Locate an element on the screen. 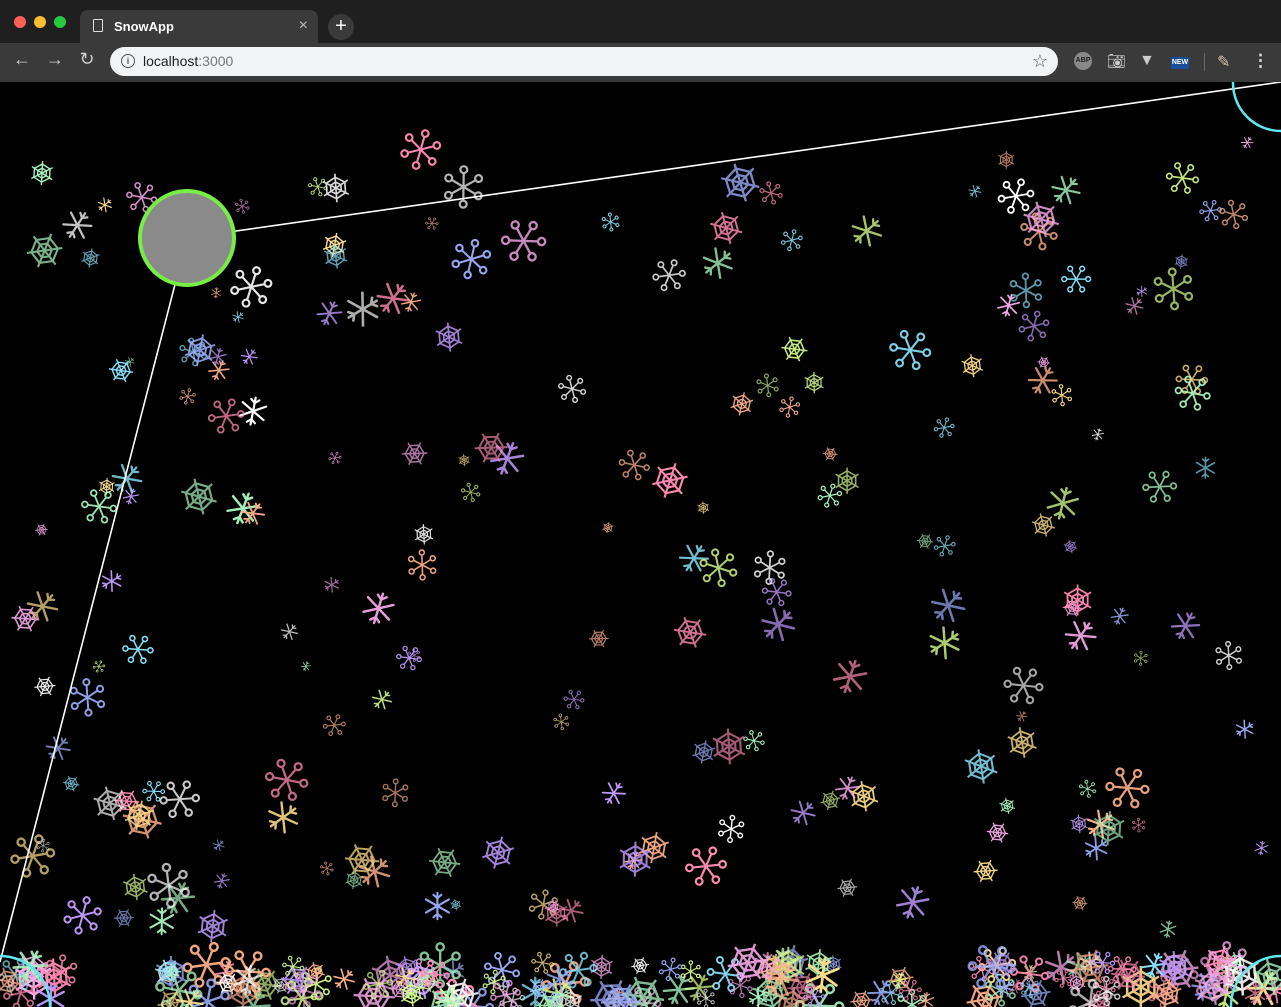 Image resolution: width=1281 pixels, height=1007 pixels. site-info-icon: i is located at coordinates (128, 61).